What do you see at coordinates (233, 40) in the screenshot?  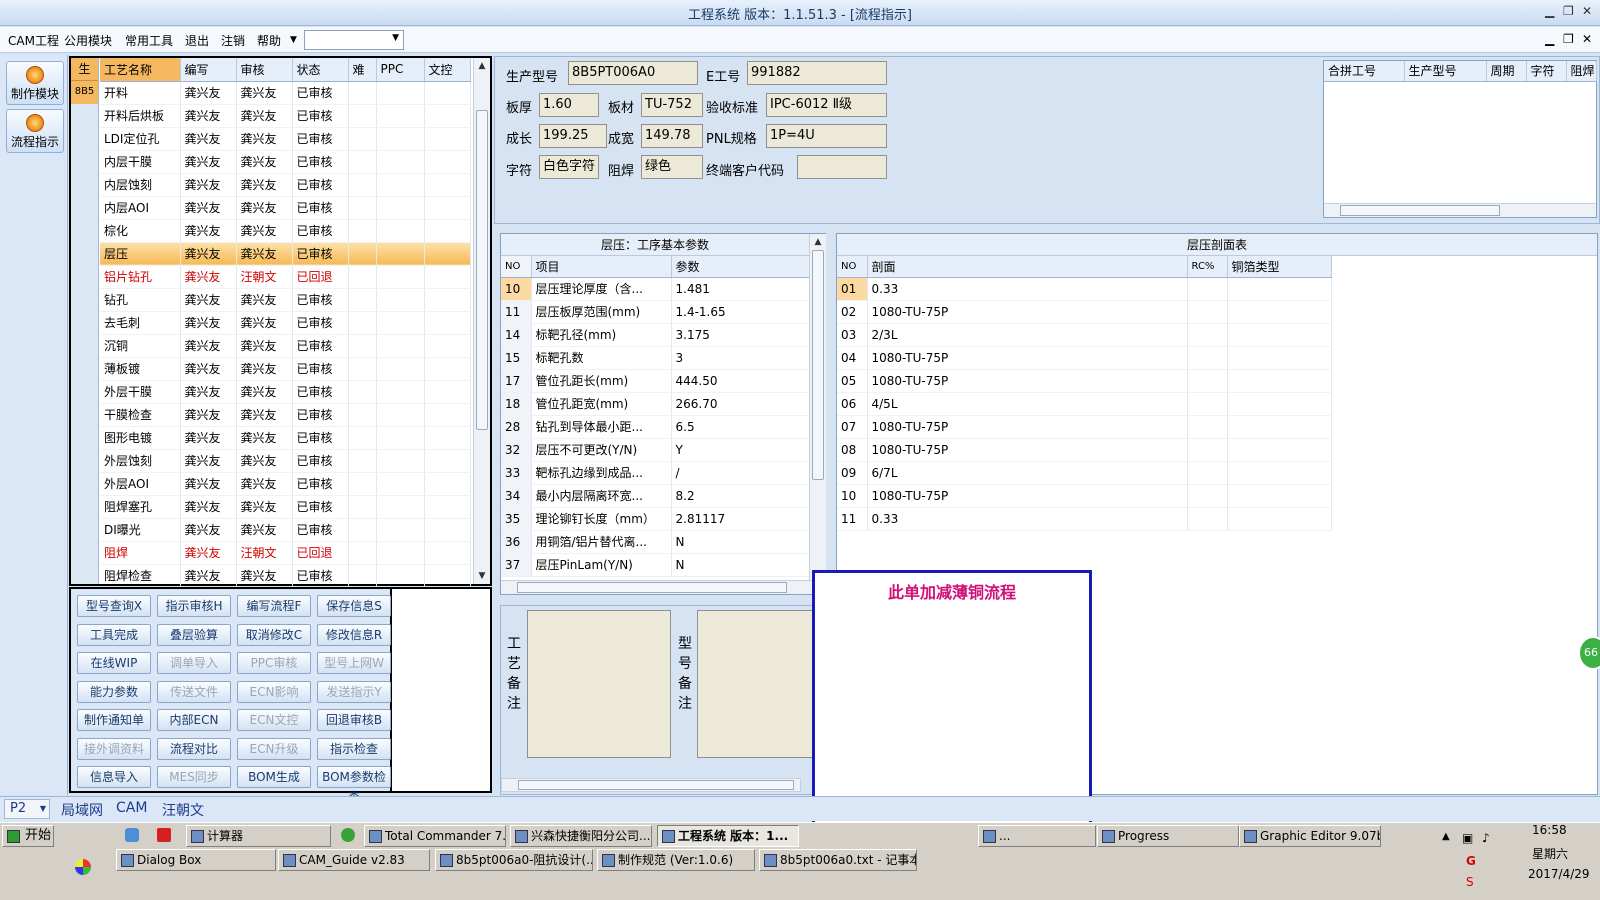 I see `menu-logout: 注销` at bounding box center [233, 40].